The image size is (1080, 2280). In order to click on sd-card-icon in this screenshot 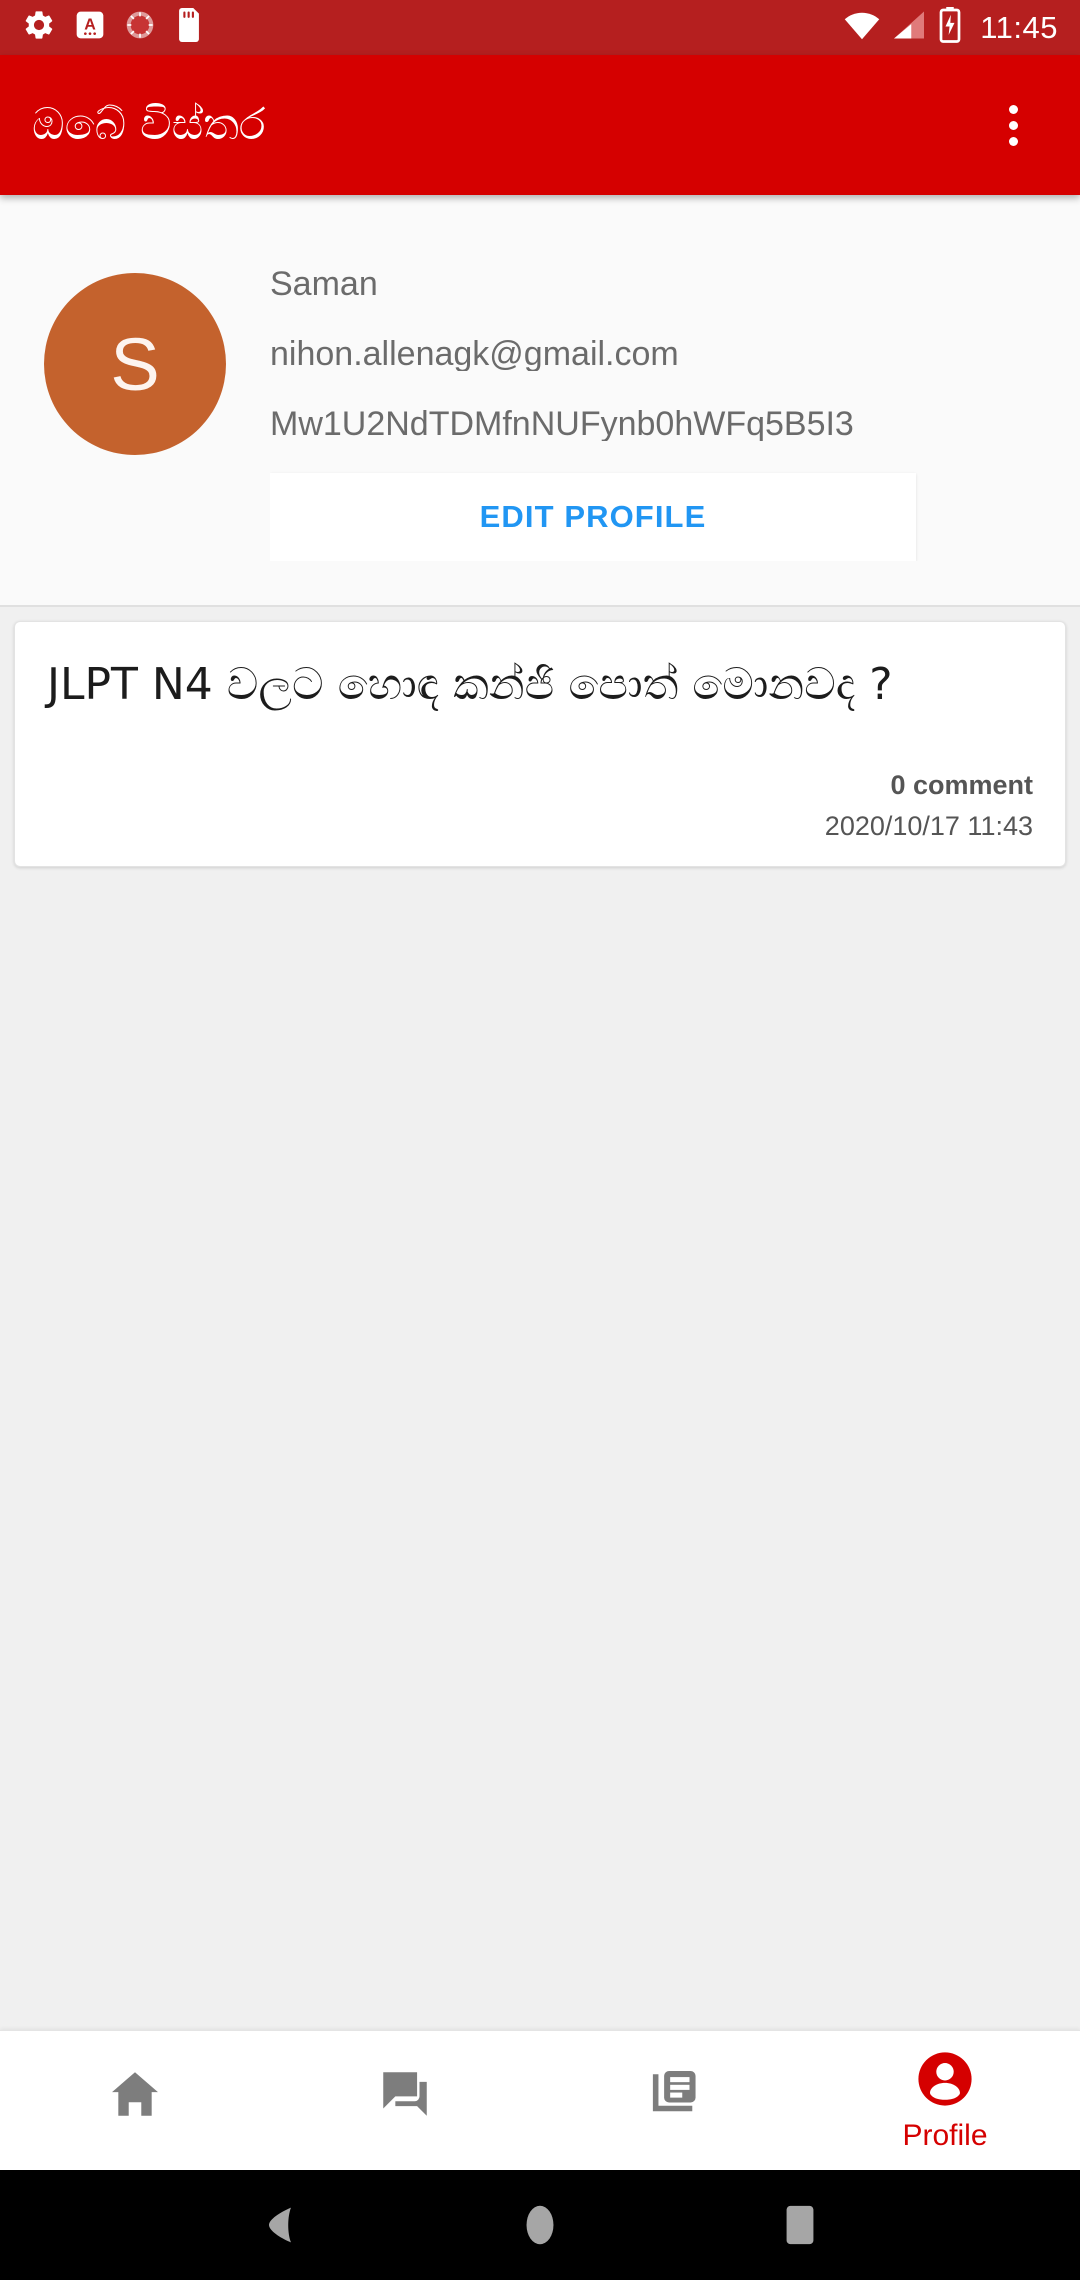, I will do `click(189, 27)`.